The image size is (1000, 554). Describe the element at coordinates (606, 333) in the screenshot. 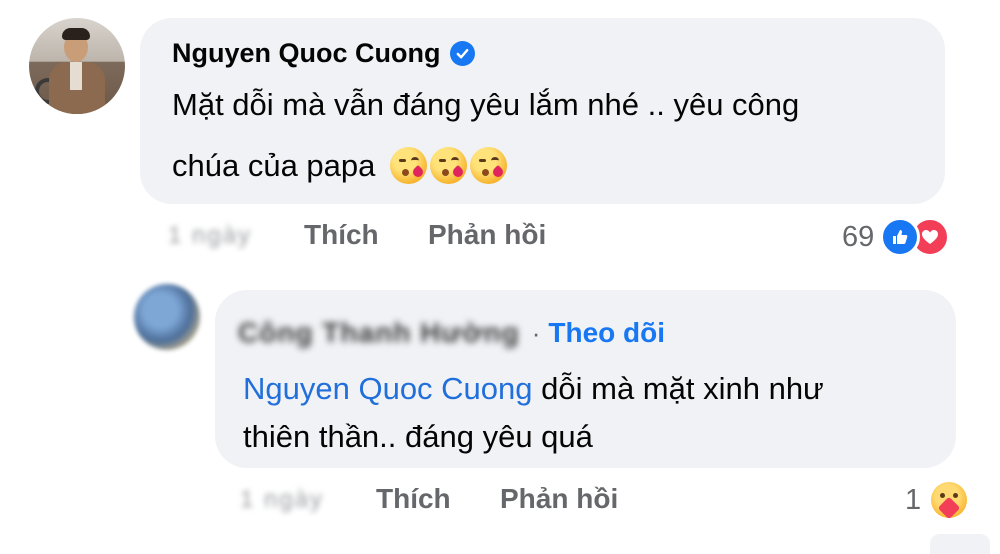

I see `follow-button: Theo dõi` at that location.